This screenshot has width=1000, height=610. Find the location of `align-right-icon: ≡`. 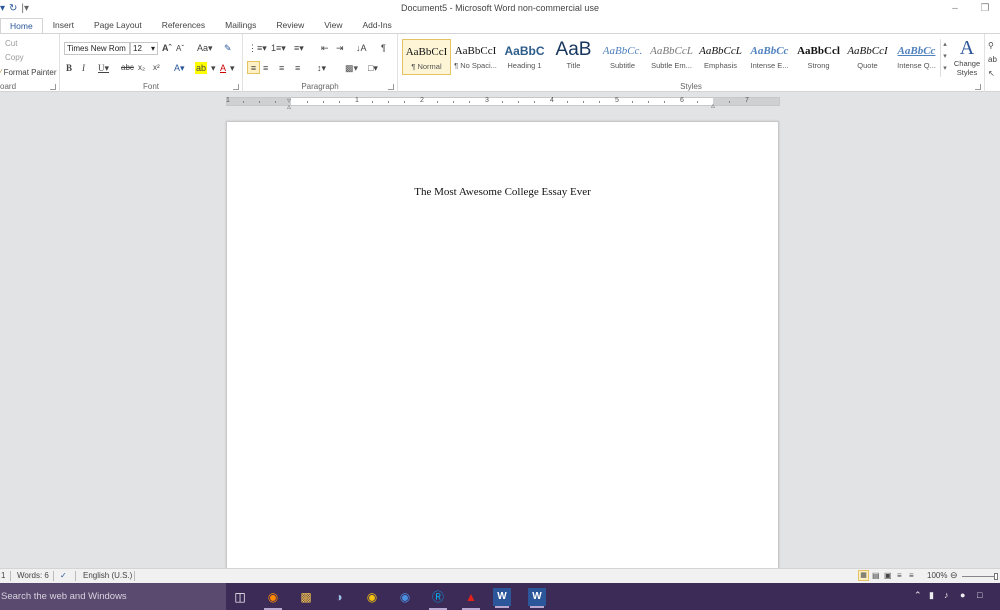

align-right-icon: ≡ is located at coordinates (281, 68).